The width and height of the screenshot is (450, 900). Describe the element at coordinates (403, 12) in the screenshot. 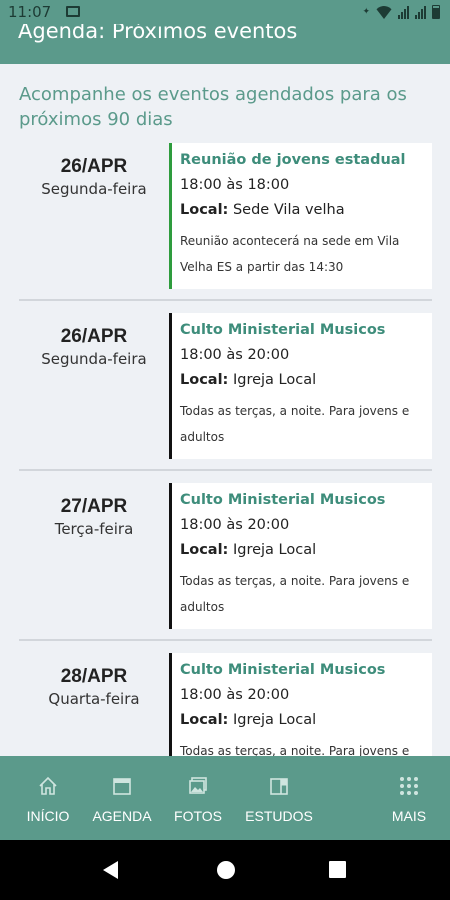

I see `signal-icon` at that location.